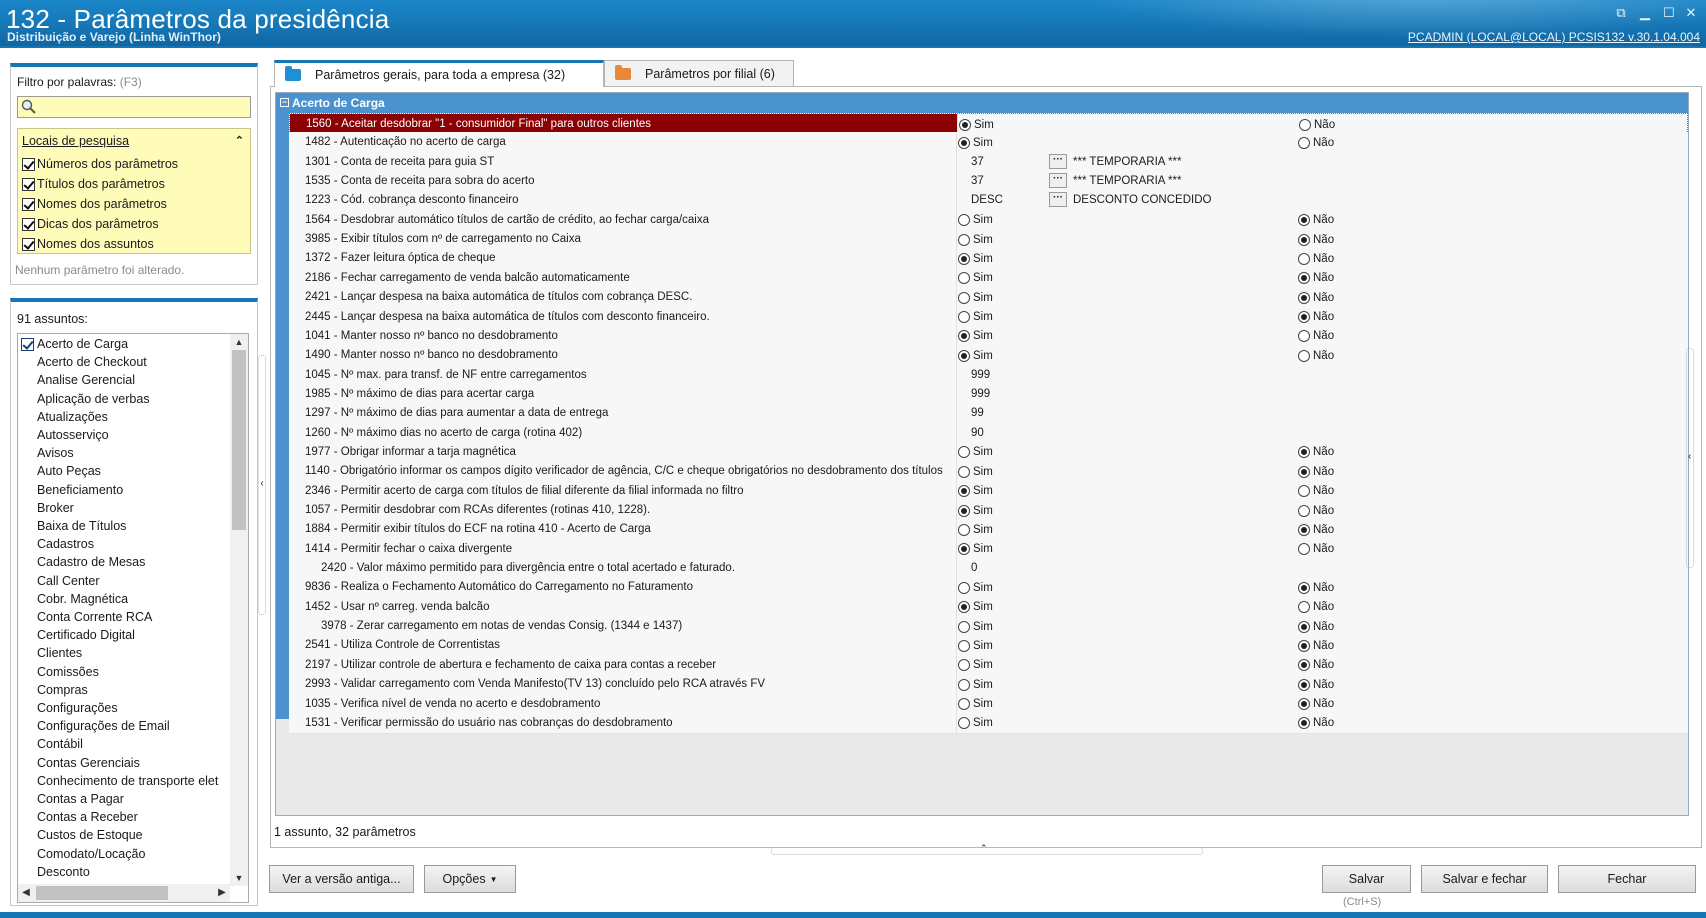 The width and height of the screenshot is (1706, 918). Describe the element at coordinates (90, 224) in the screenshot. I see `search-scope-option: Dicas dos parâmetros` at that location.